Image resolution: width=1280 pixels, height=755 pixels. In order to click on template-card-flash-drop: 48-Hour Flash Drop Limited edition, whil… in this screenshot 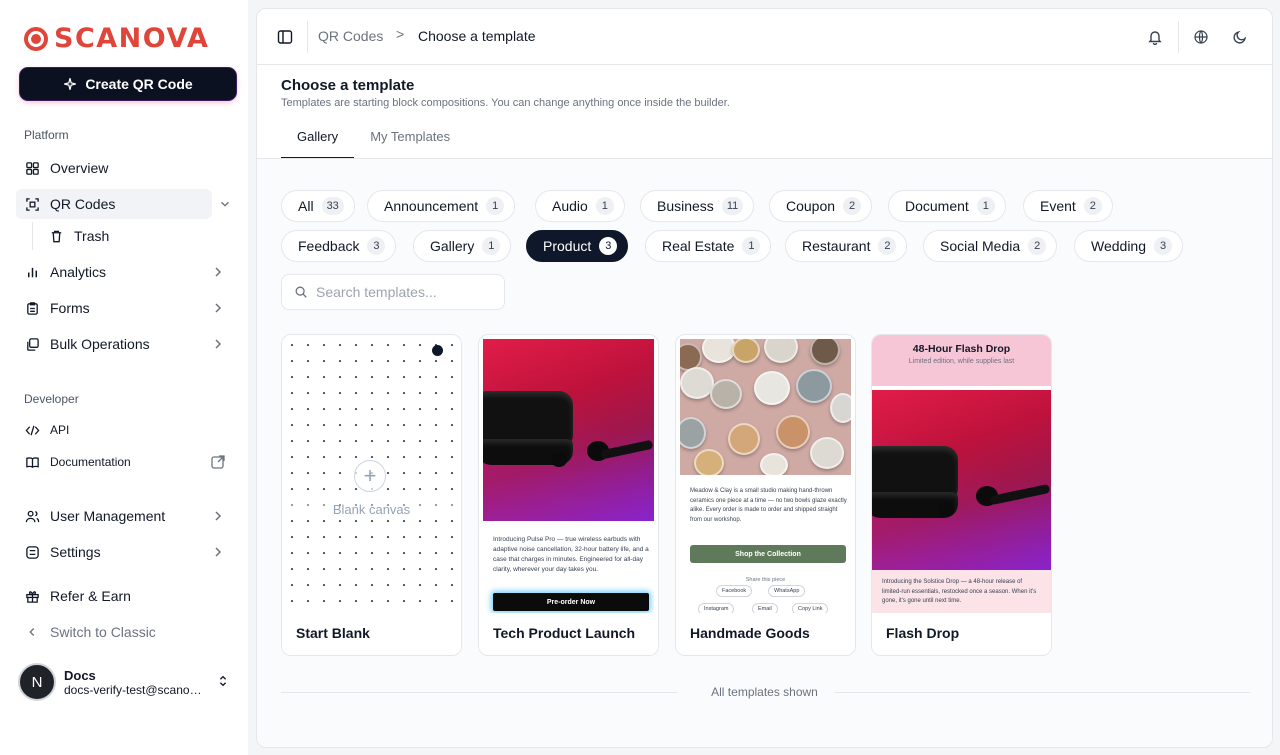, I will do `click(961, 495)`.